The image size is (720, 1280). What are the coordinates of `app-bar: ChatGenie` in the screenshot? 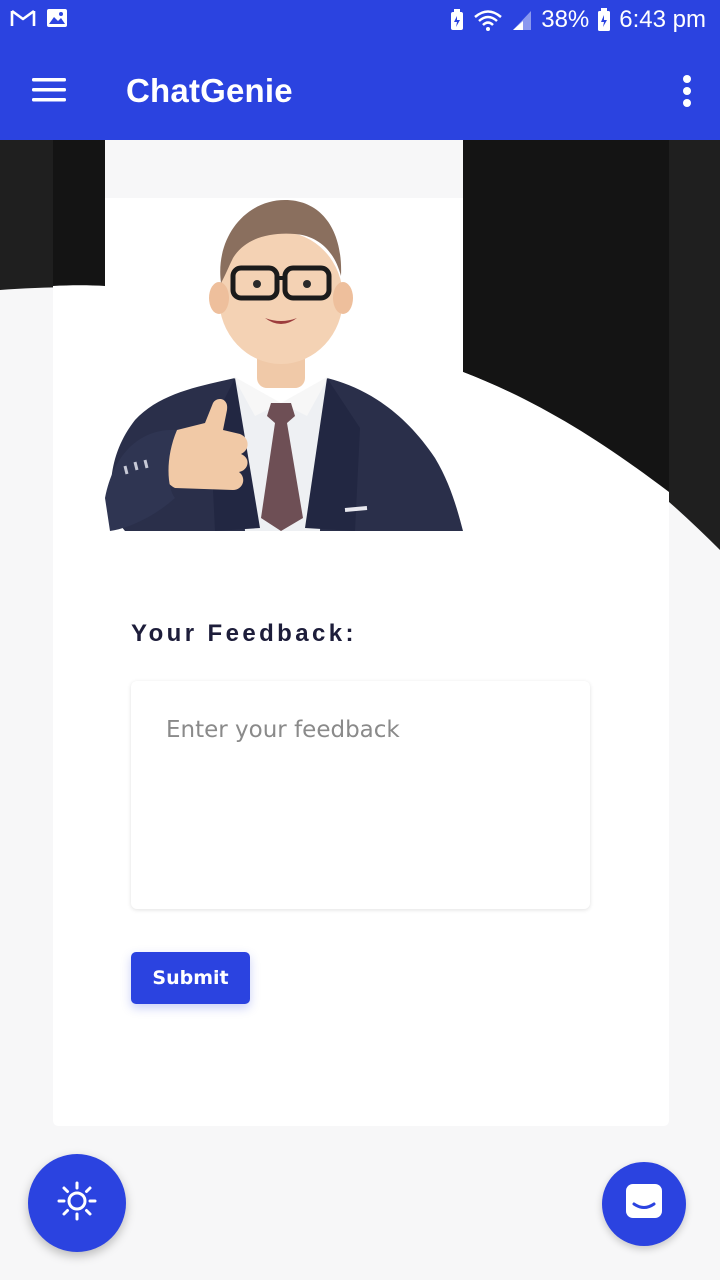 It's located at (360, 90).